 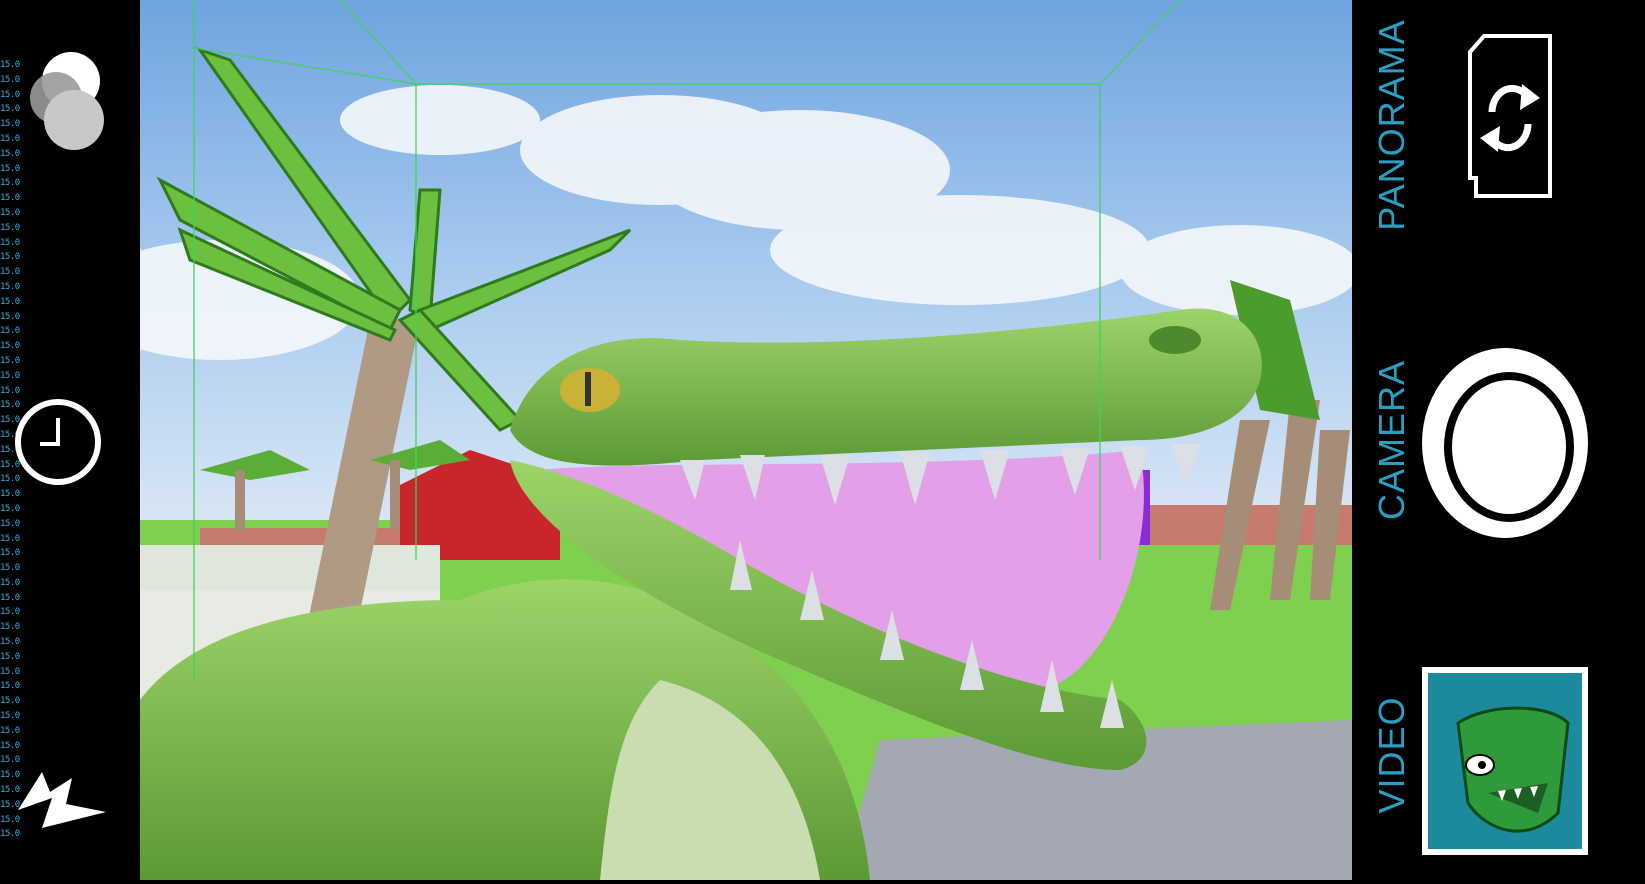 I want to click on switch-camera-icon, so click(x=1510, y=116).